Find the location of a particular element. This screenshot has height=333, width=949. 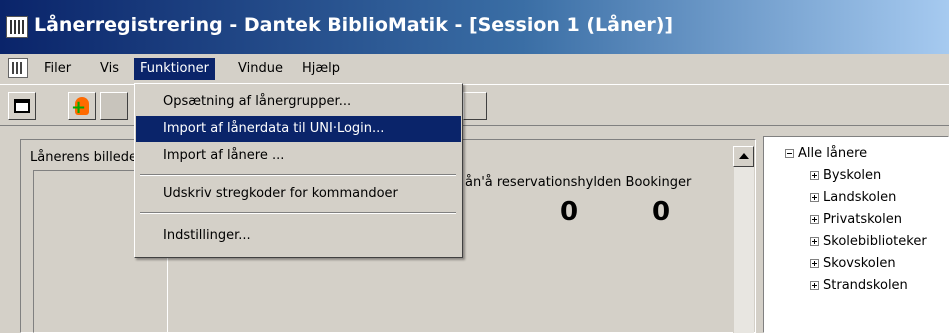

tree-item: Byskolen is located at coordinates (845, 176).